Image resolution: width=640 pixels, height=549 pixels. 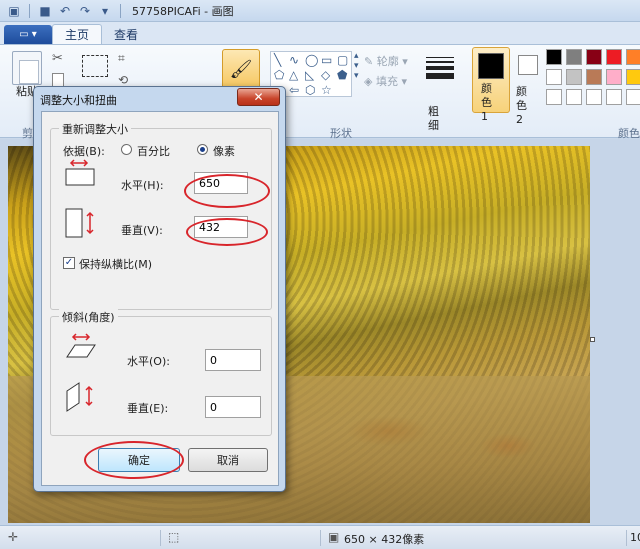 What do you see at coordinates (123, 80) in the screenshot?
I see `rotate-icon: ⟲` at bounding box center [123, 80].